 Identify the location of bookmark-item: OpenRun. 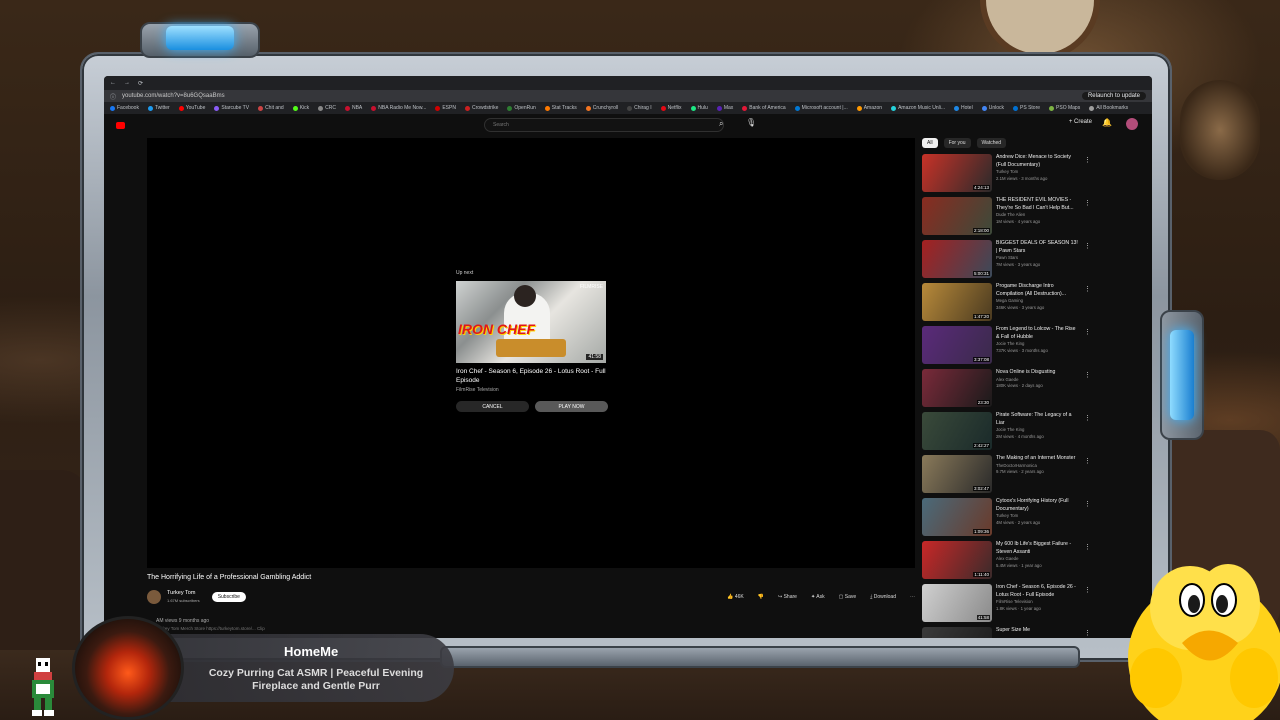
(521, 108).